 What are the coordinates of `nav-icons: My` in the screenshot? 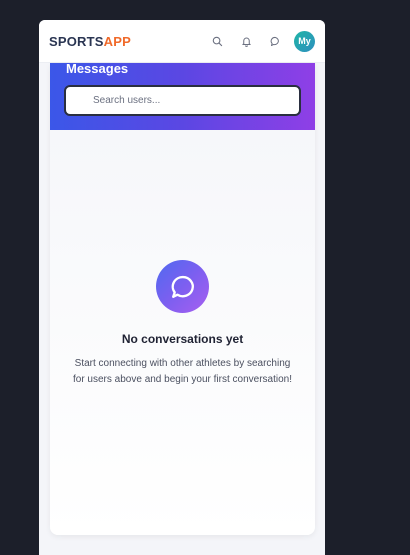 It's located at (259, 41).